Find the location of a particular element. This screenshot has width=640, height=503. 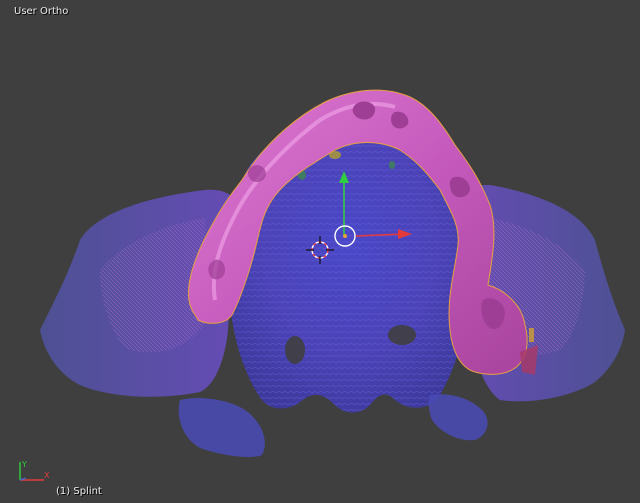

palate-hole-right is located at coordinates (402, 335).